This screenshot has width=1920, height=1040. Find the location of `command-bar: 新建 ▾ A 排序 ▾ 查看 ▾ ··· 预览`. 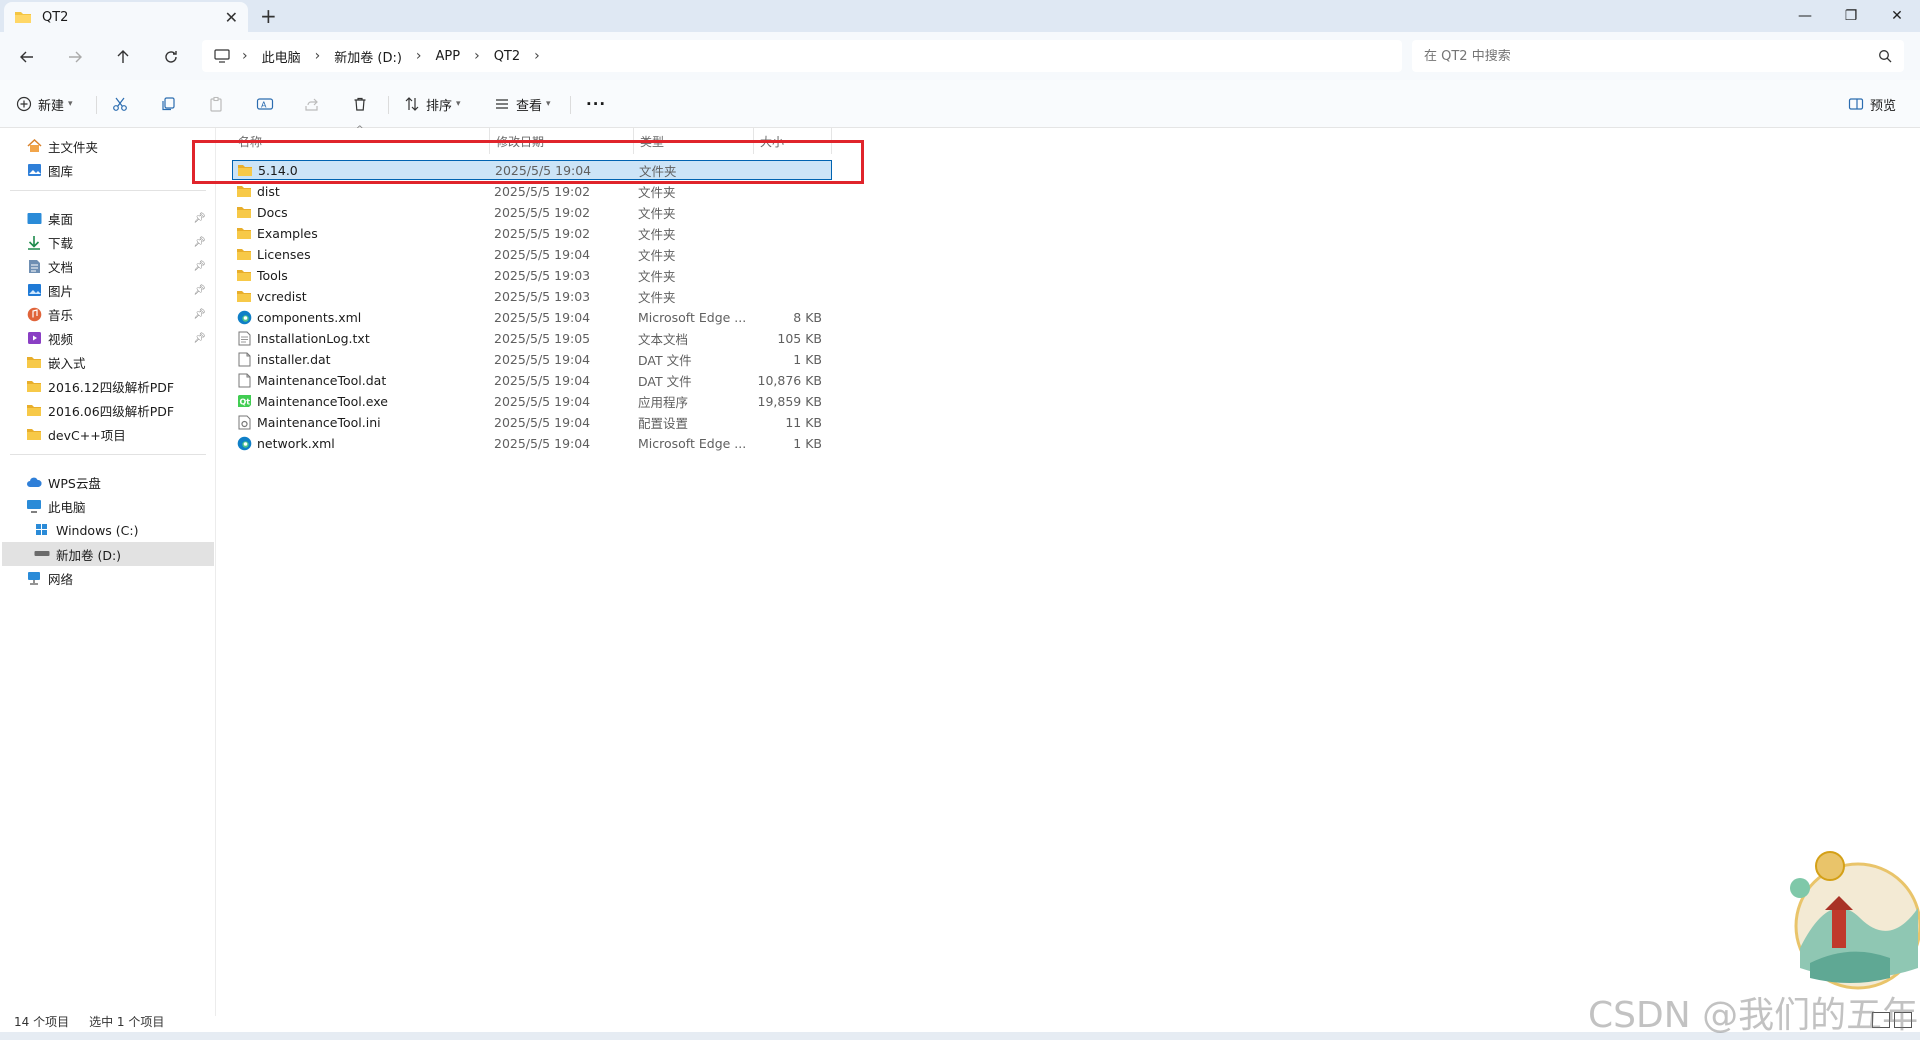

command-bar: 新建 ▾ A 排序 ▾ 查看 ▾ ··· 预览 is located at coordinates (960, 104).